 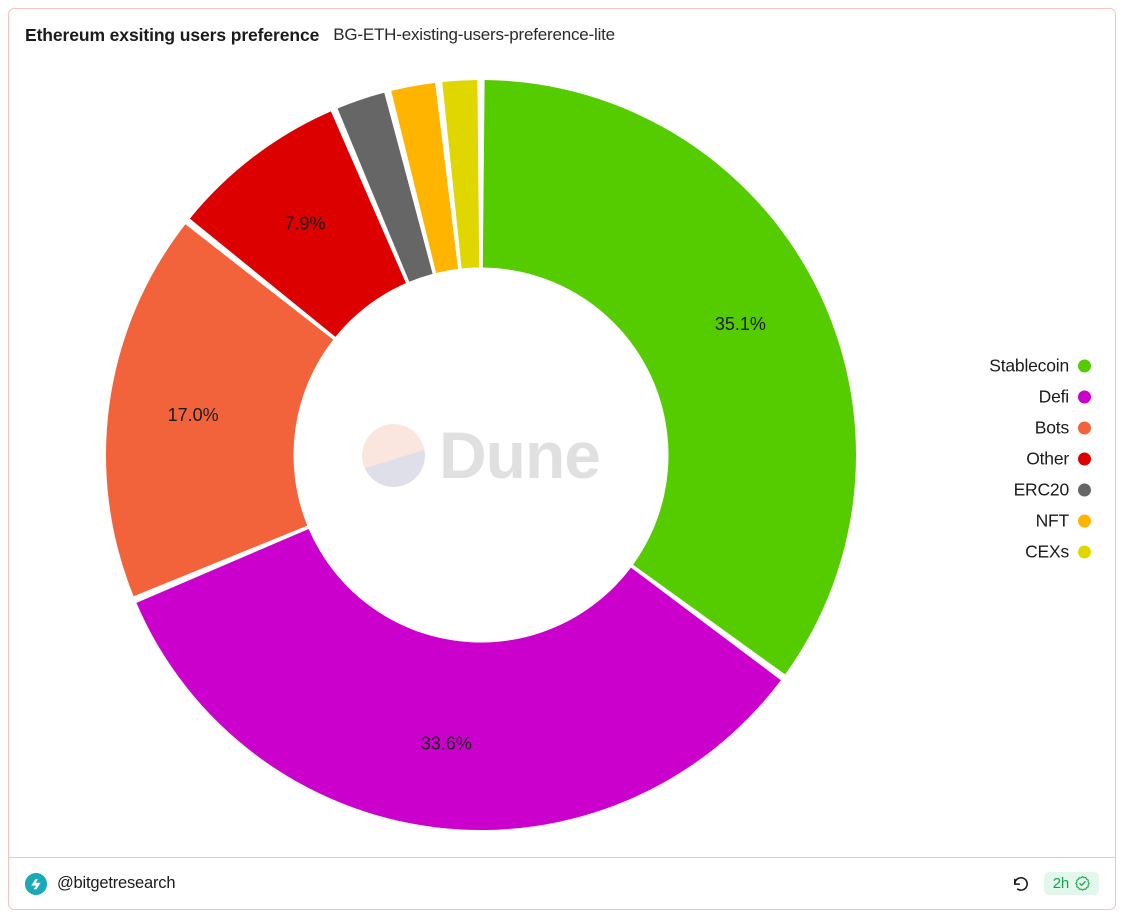 I want to click on author-block: @bitgetresearch, so click(x=100, y=883).